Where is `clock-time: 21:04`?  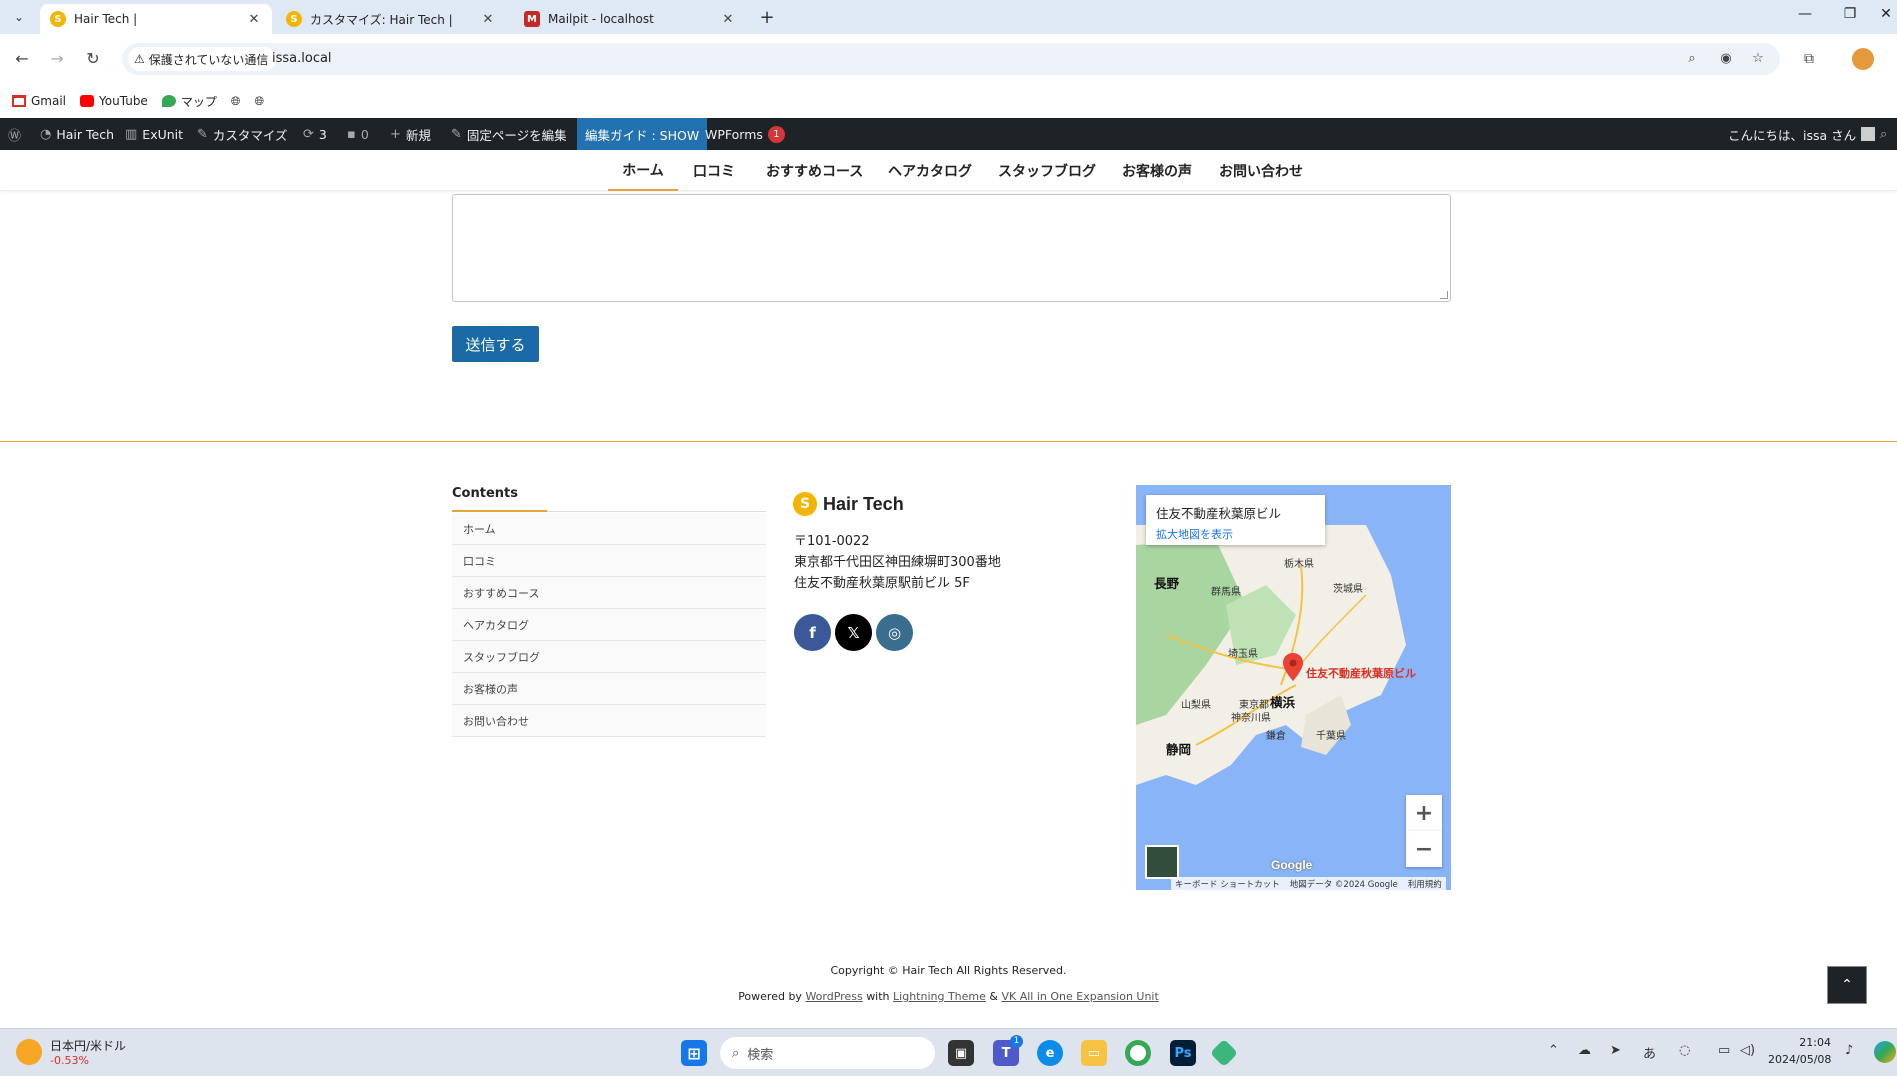 clock-time: 21:04 is located at coordinates (1803, 1042).